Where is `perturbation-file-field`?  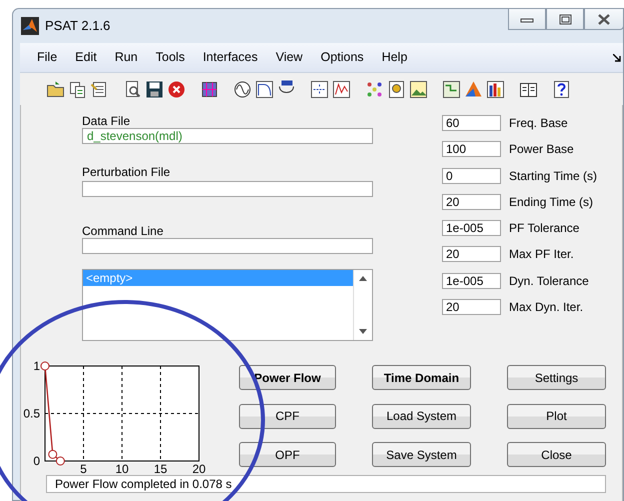
perturbation-file-field is located at coordinates (227, 189).